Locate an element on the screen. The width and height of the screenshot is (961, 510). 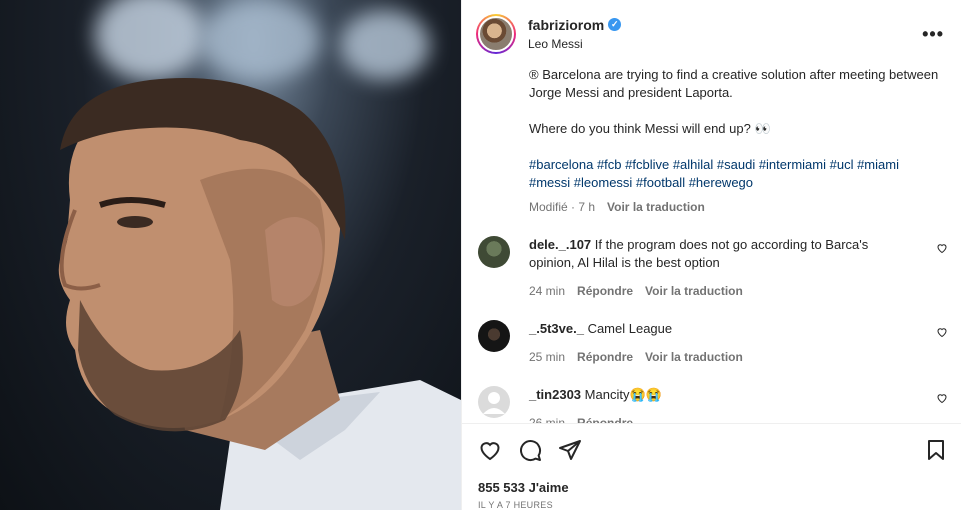
caption-translate-link: Voir la traduction is located at coordinates (656, 207).